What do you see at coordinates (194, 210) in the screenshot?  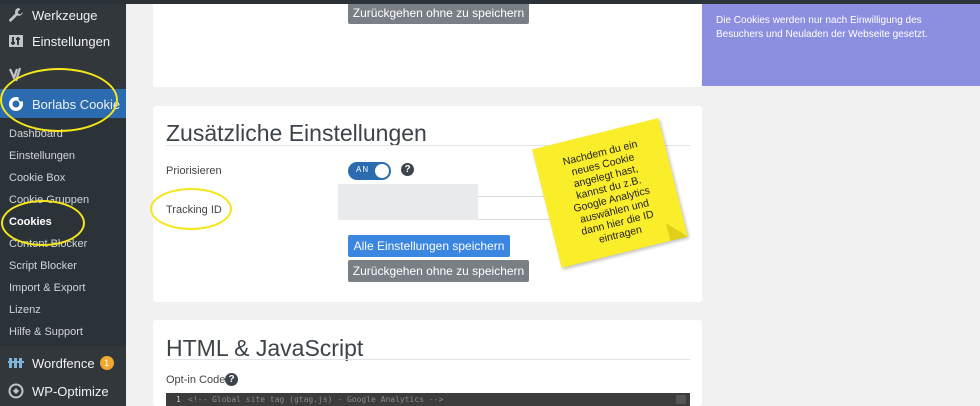 I see `tracking-id-label: Tracking ID` at bounding box center [194, 210].